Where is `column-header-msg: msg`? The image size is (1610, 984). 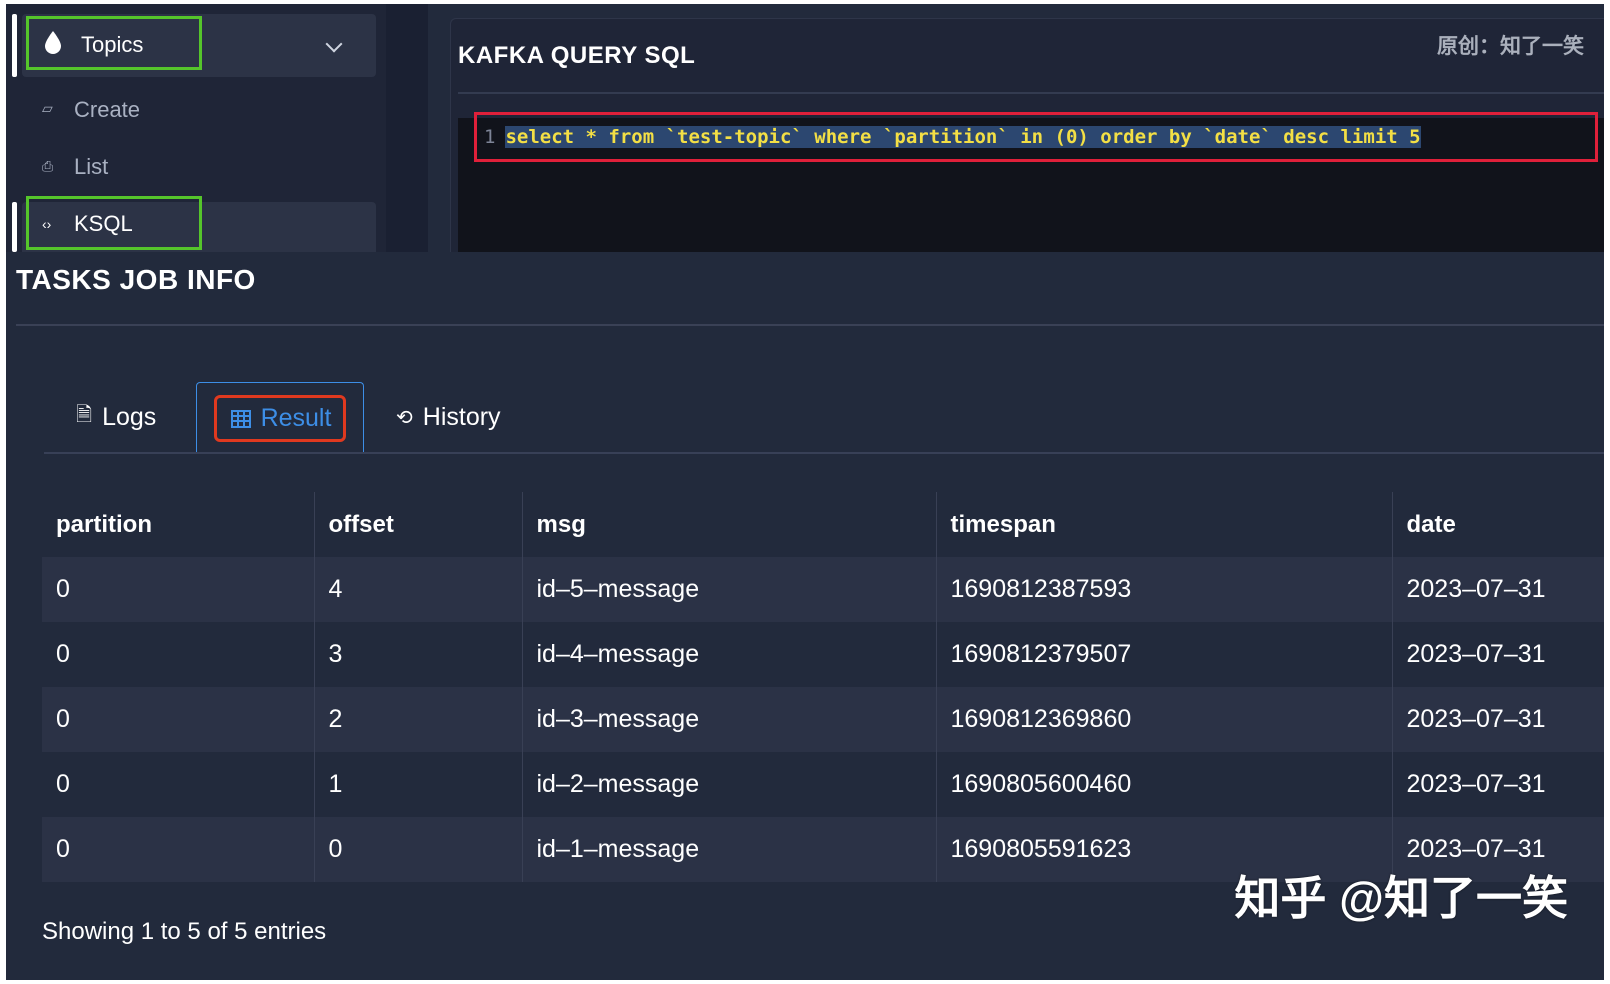
column-header-msg: msg is located at coordinates (729, 524).